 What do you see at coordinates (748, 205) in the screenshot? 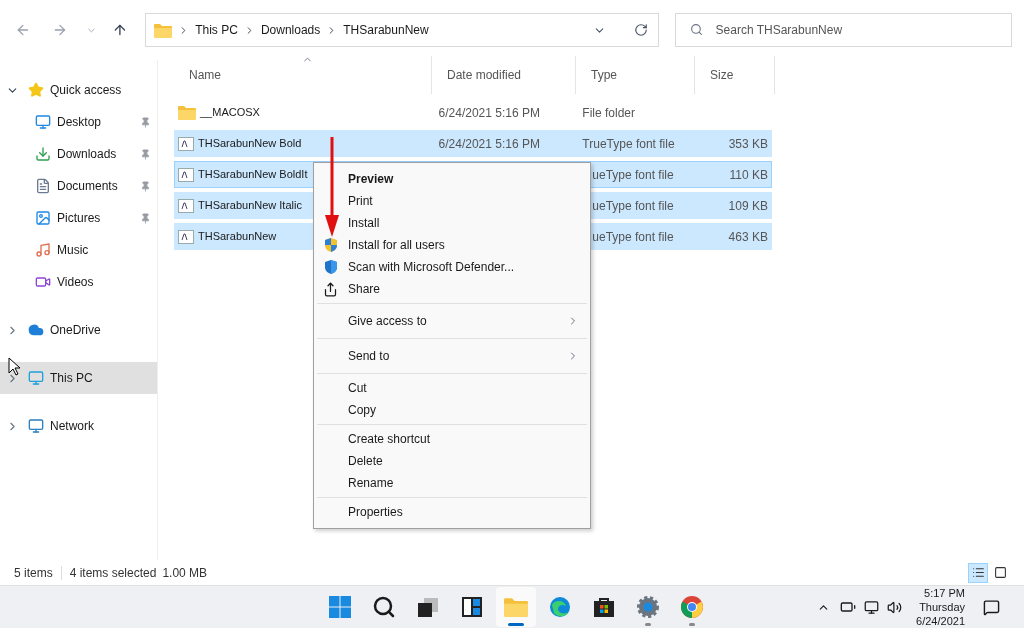
I see `size-cell: 109 KB` at bounding box center [748, 205].